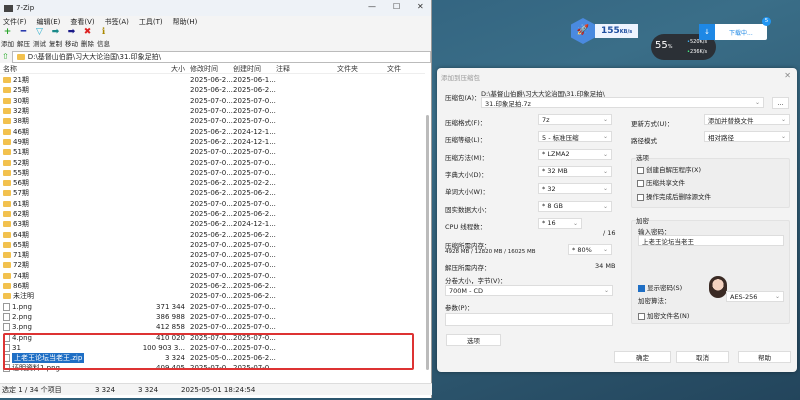 The height and width of the screenshot is (400, 800). What do you see at coordinates (590, 249) in the screenshot?
I see `mem-pct-select: * 80% ⌄` at bounding box center [590, 249].